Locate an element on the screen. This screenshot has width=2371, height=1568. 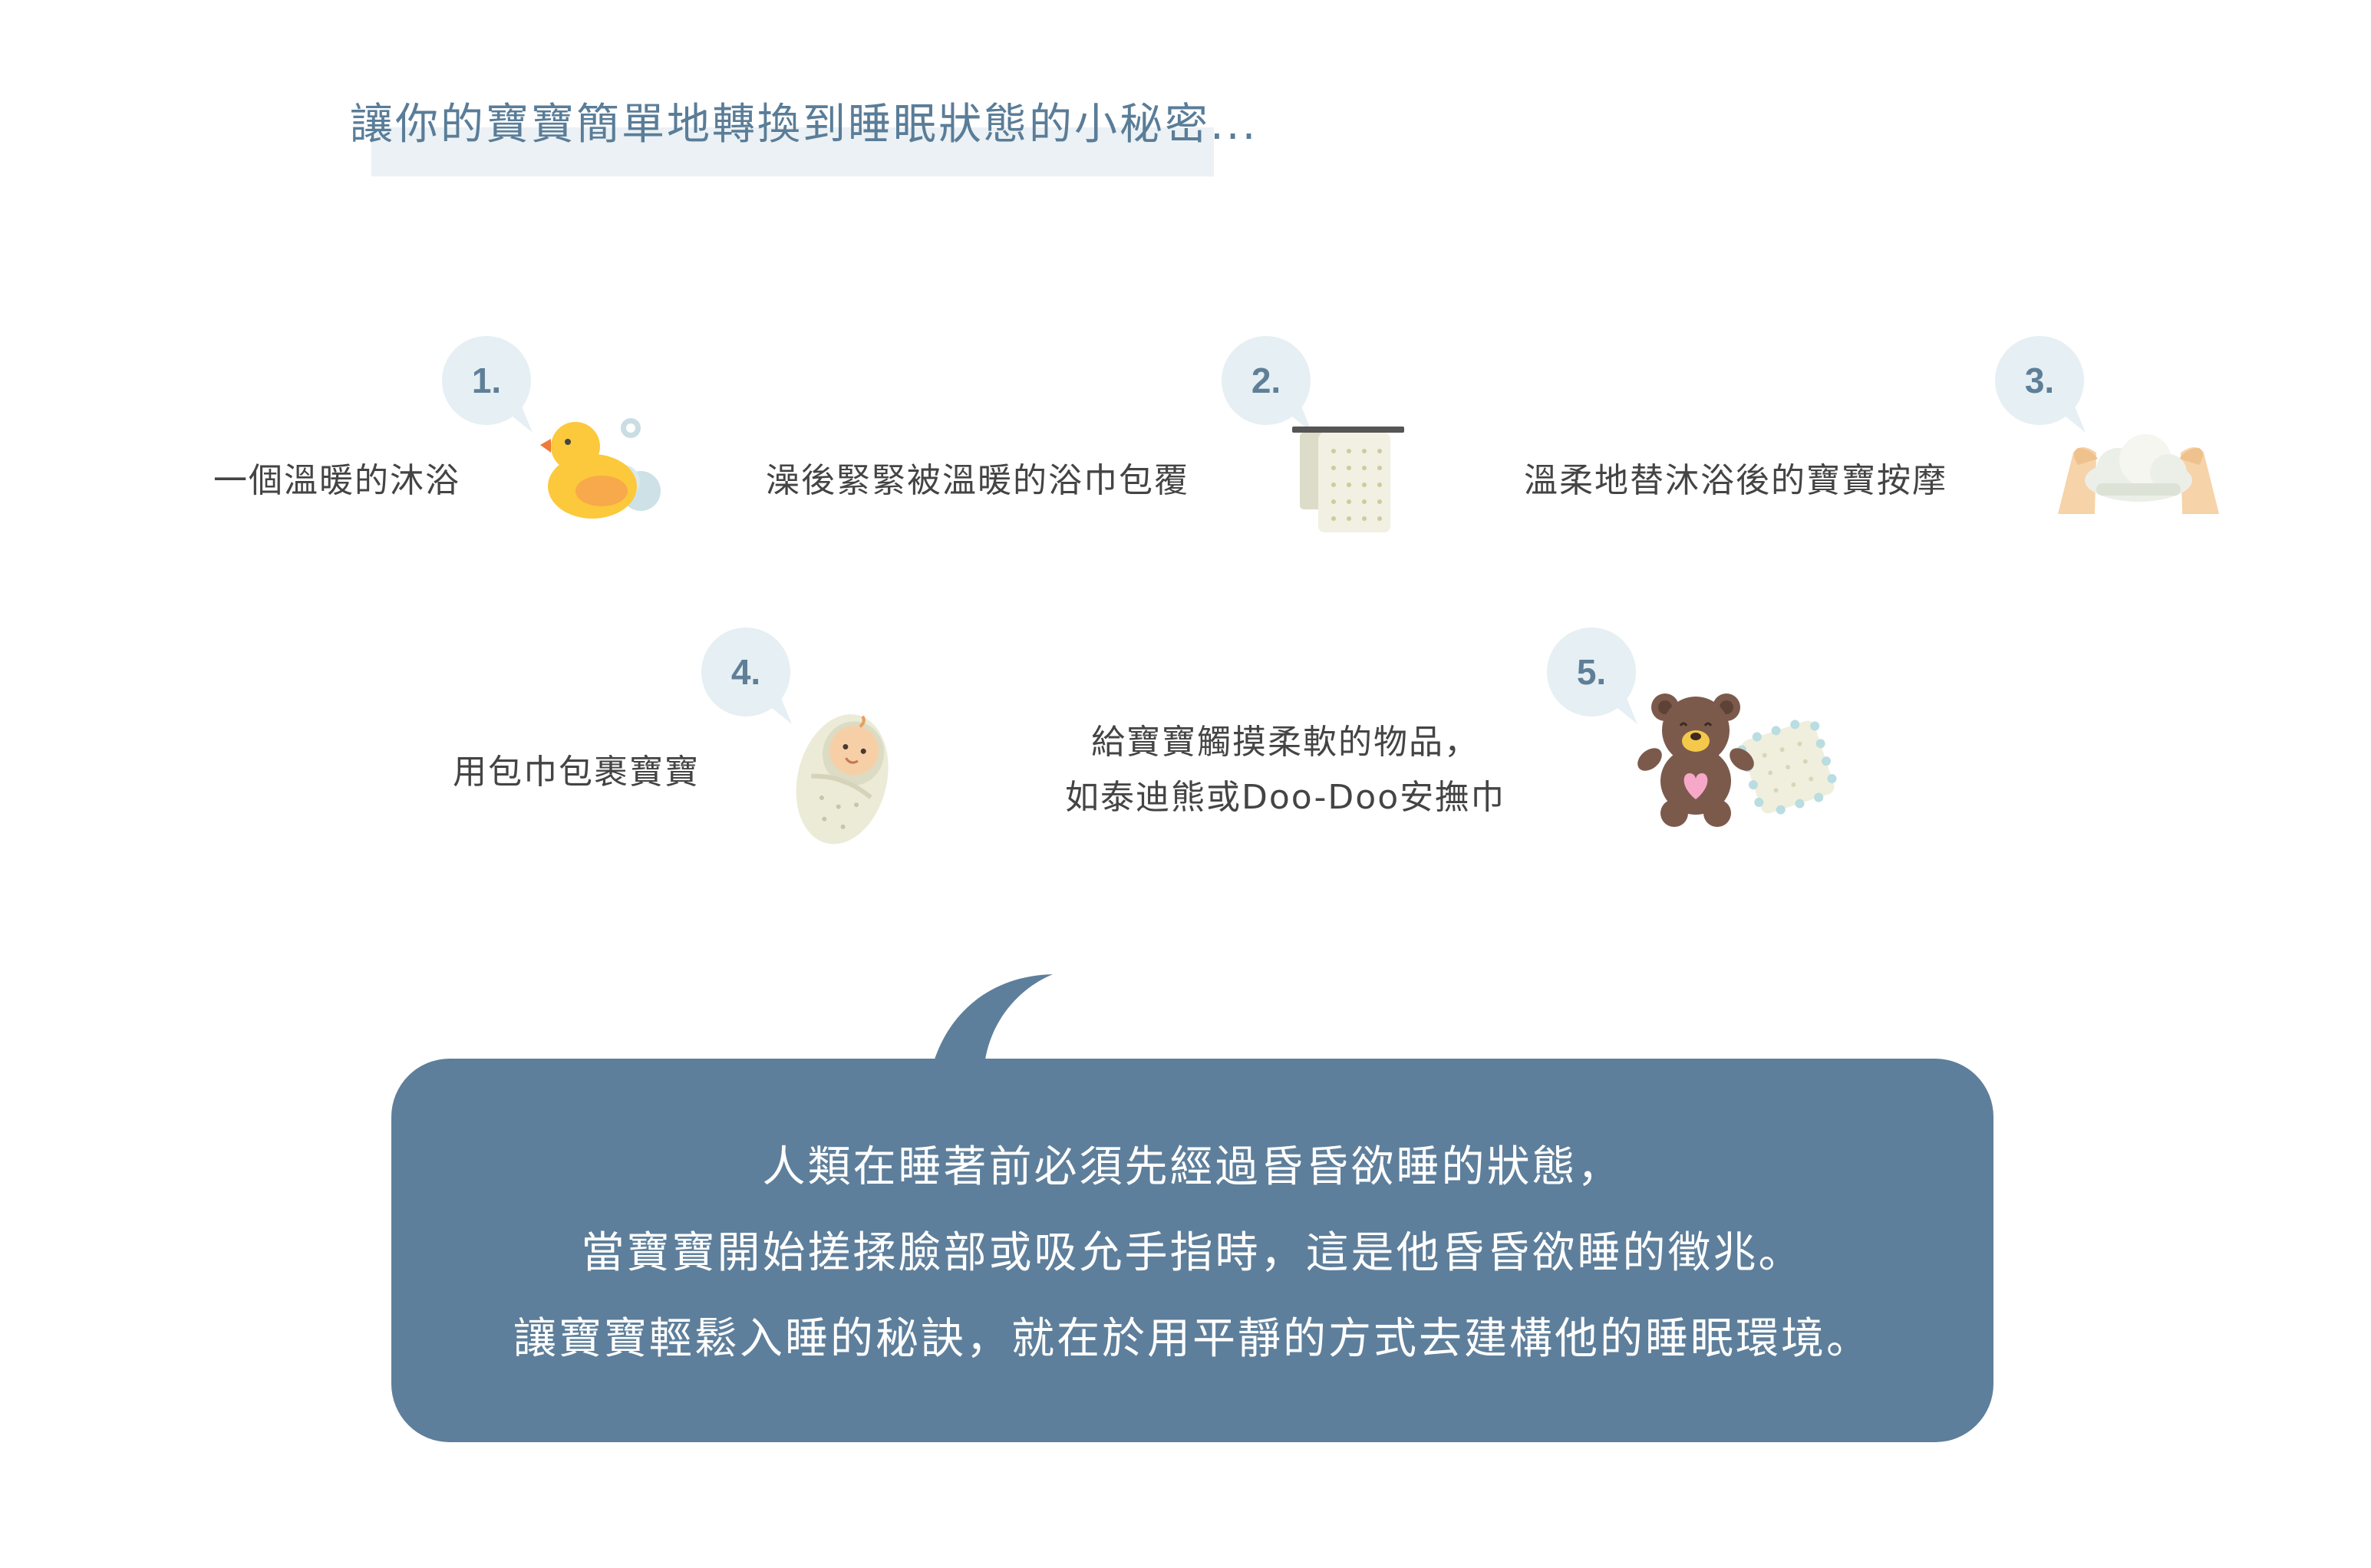
step-4-number-bubble: 4. is located at coordinates (747, 676).